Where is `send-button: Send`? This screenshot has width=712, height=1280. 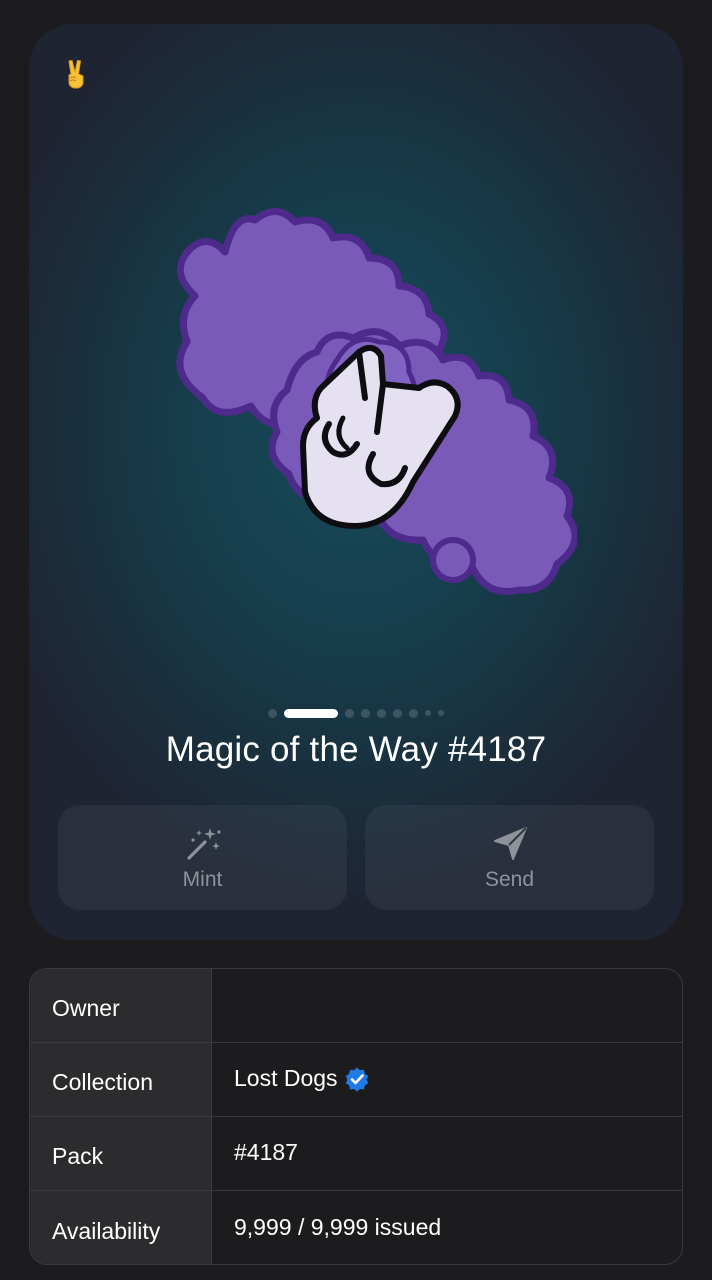 send-button: Send is located at coordinates (509, 857).